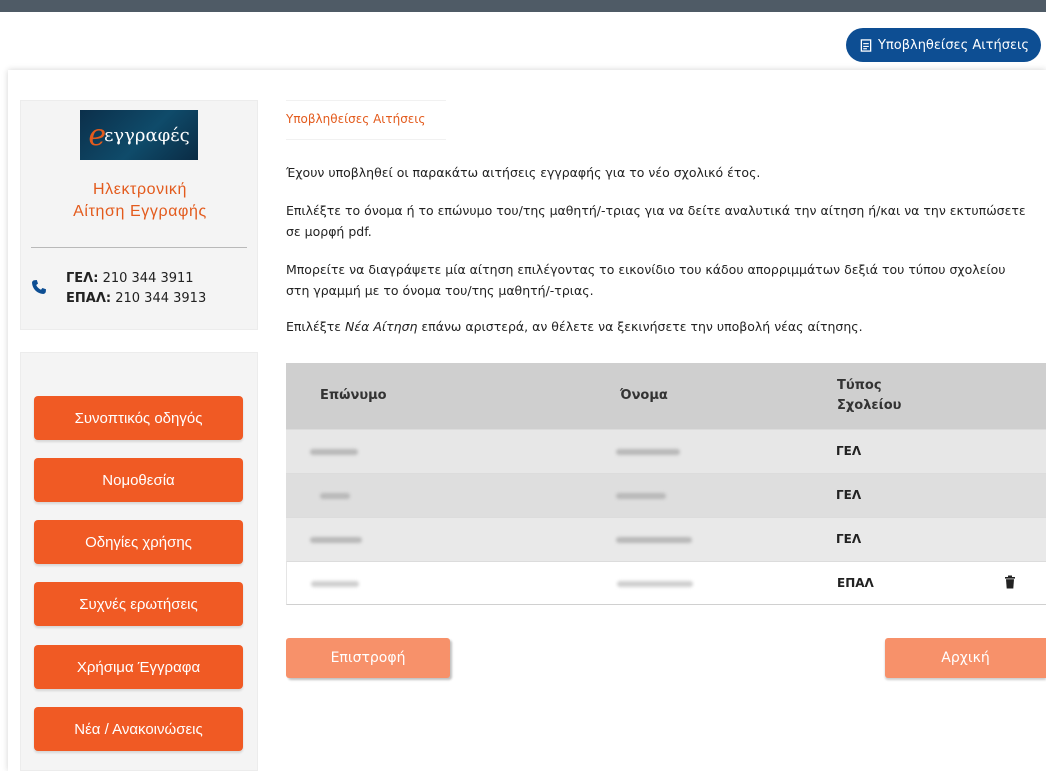 The image size is (1046, 771). I want to click on nav-user-guide-button: Οδηγίες χρήσης, so click(138, 542).